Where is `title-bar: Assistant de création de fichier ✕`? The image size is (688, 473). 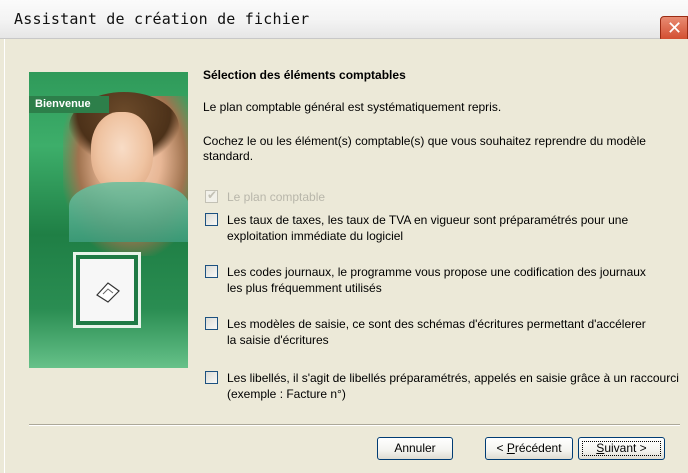
title-bar: Assistant de création de fichier ✕ is located at coordinates (344, 21).